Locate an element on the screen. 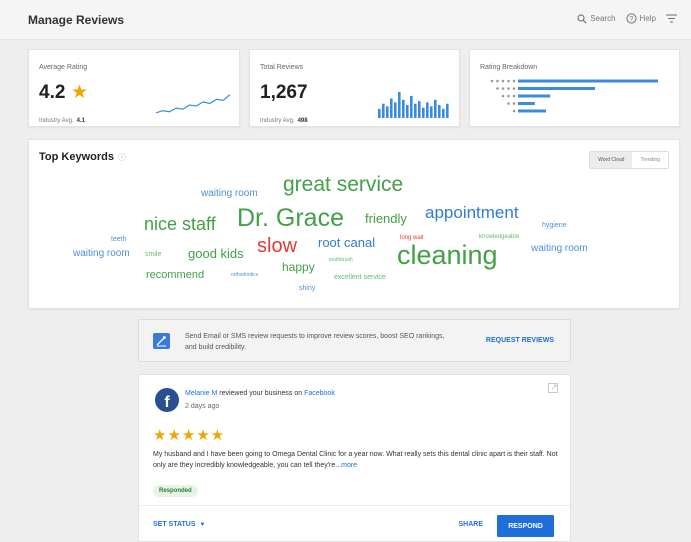  keyword: friendly is located at coordinates (386, 218).